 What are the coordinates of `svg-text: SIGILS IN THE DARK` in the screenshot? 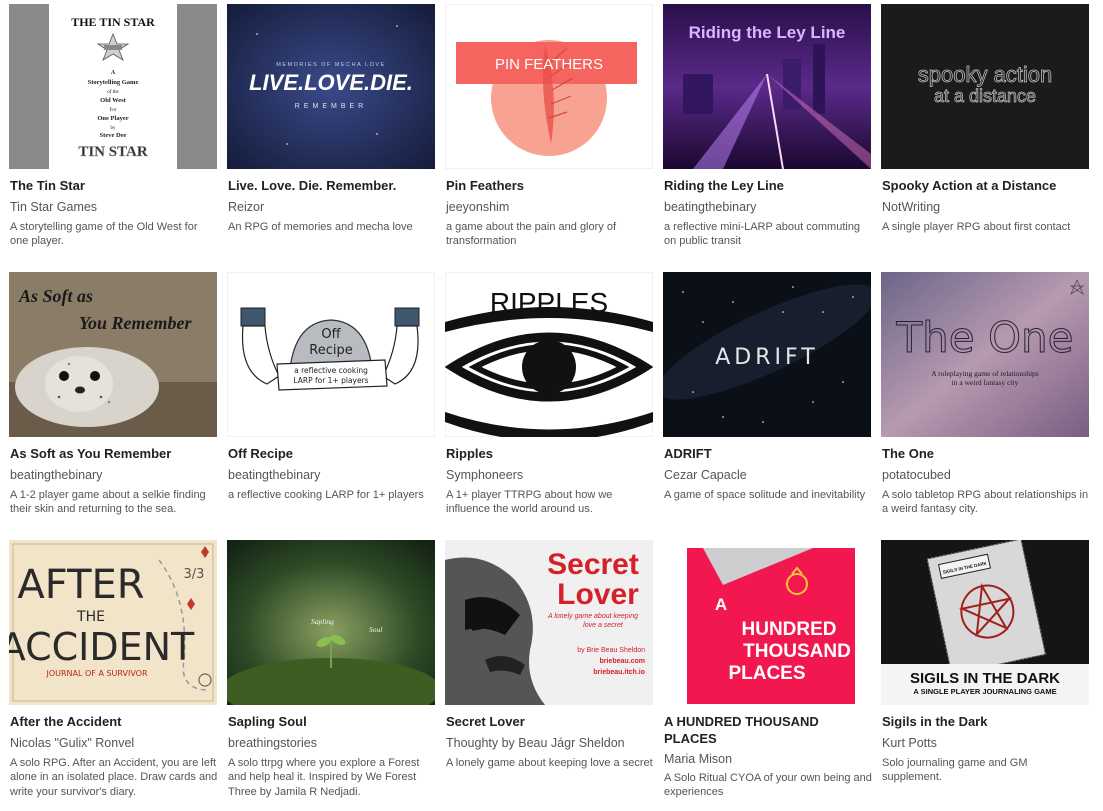 It's located at (985, 678).